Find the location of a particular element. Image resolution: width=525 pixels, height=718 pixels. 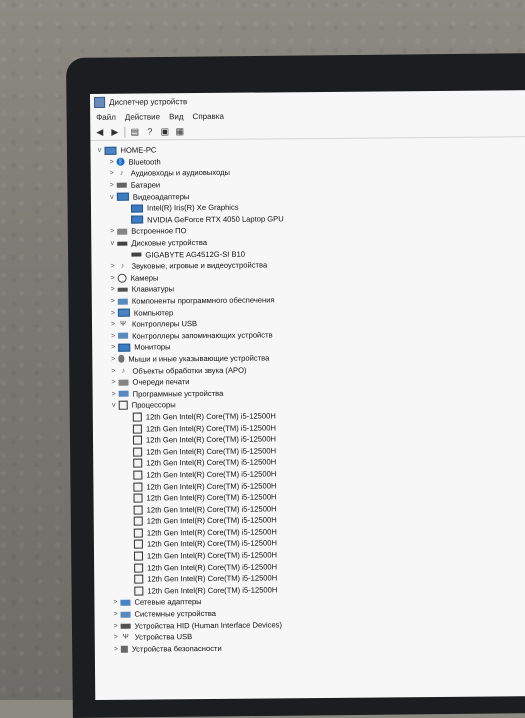

tree-item-label: Системные устройства is located at coordinates (176, 614).